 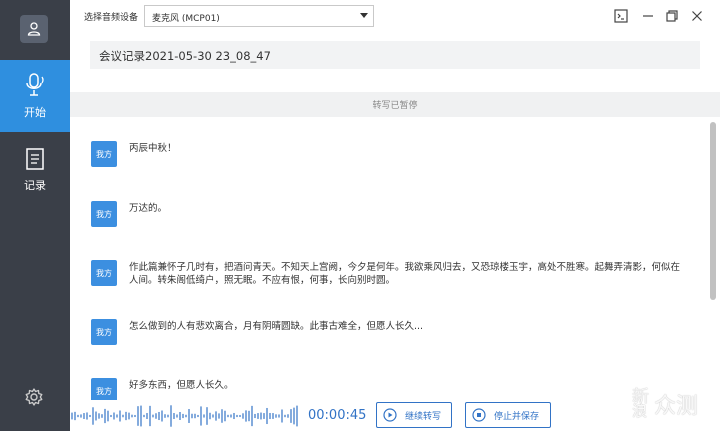 I want to click on meeting-title-field: 会议记录2021-05-30 23_08_47, so click(x=395, y=55).